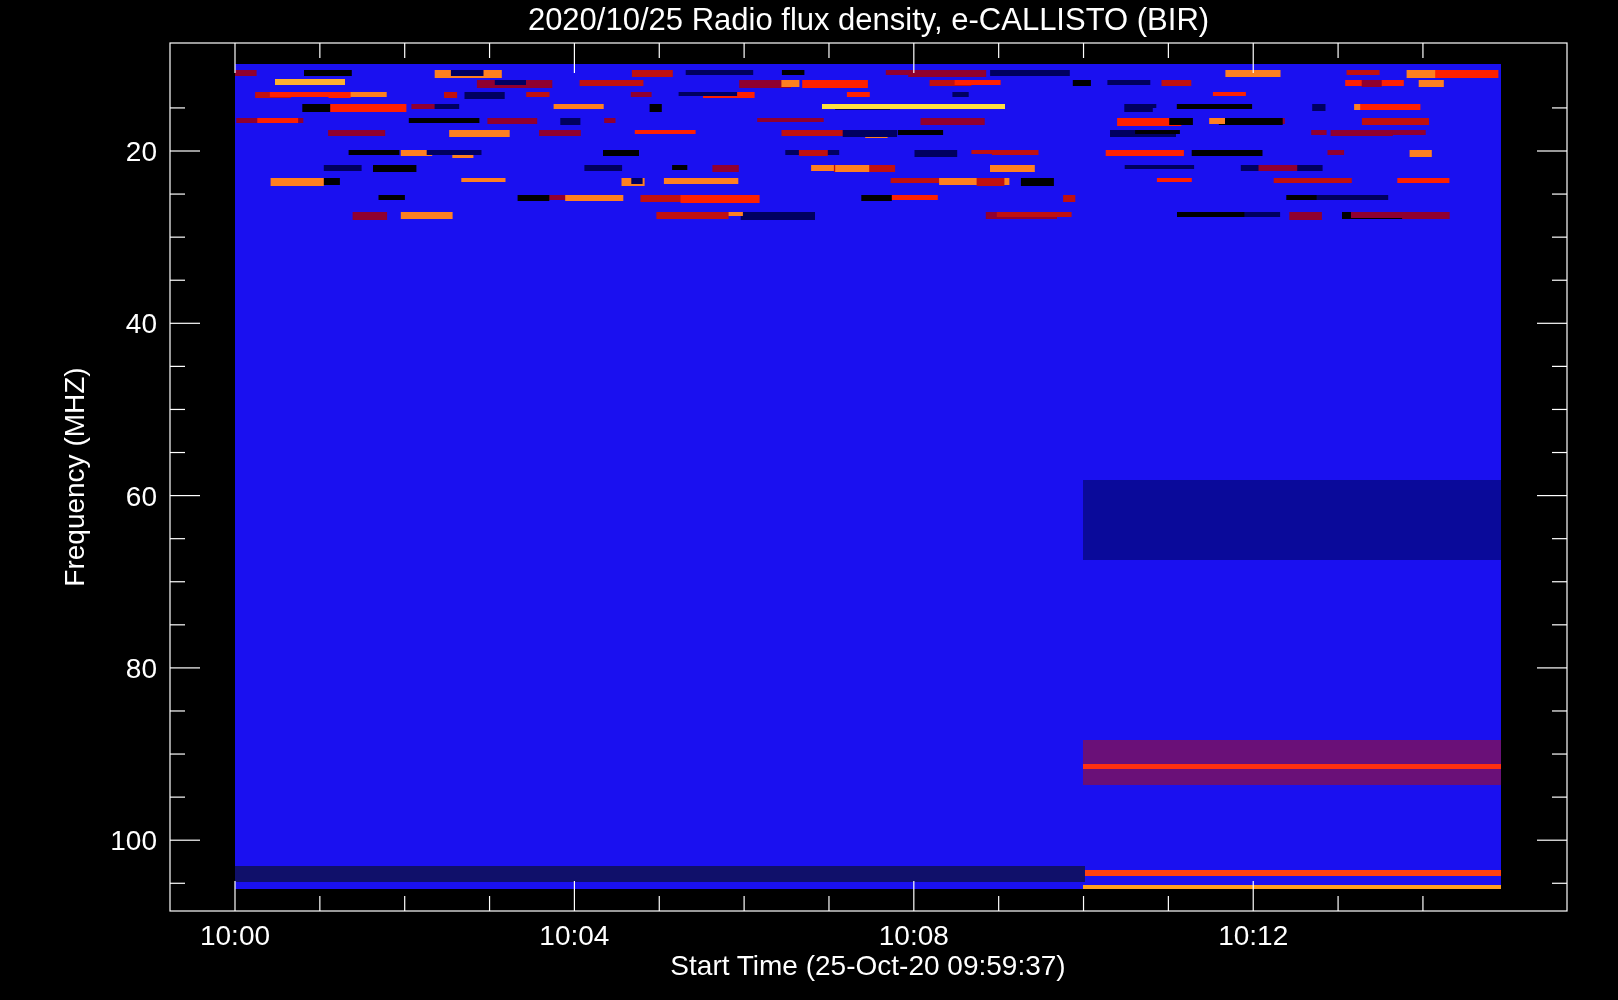  Describe the element at coordinates (74, 477) in the screenshot. I see `axis-title: Frequency (MHZ)` at that location.